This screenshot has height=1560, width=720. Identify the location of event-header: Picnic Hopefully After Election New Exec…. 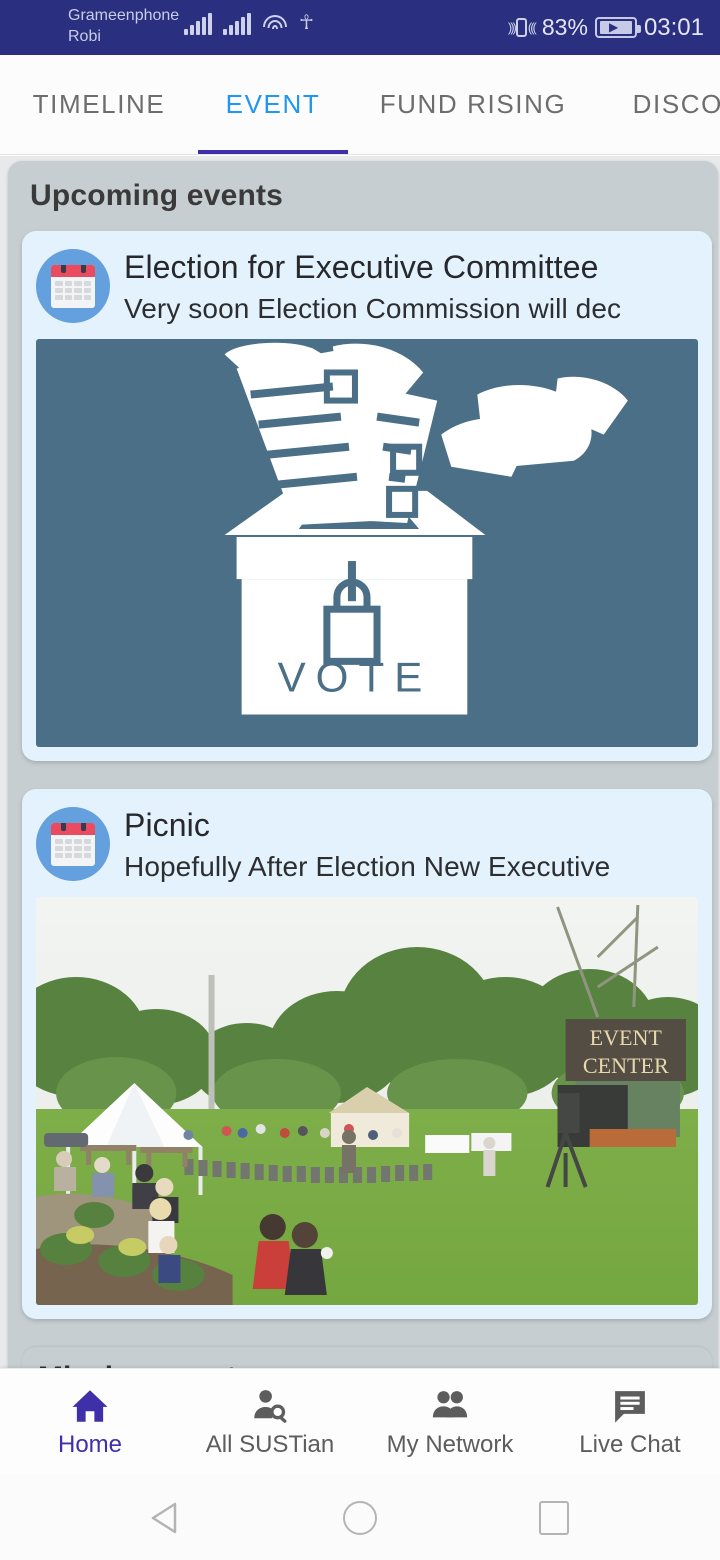
(367, 843).